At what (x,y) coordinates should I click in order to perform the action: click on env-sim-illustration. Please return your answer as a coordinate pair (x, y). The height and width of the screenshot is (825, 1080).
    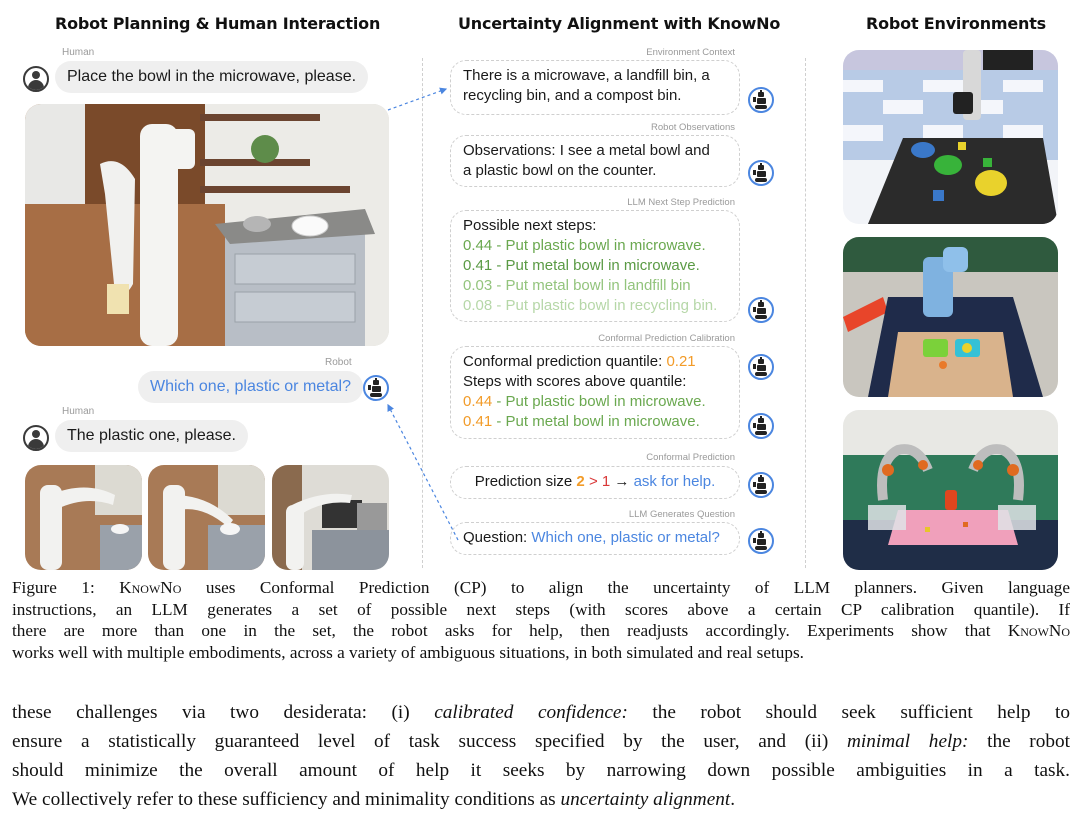
    Looking at the image, I should click on (950, 137).